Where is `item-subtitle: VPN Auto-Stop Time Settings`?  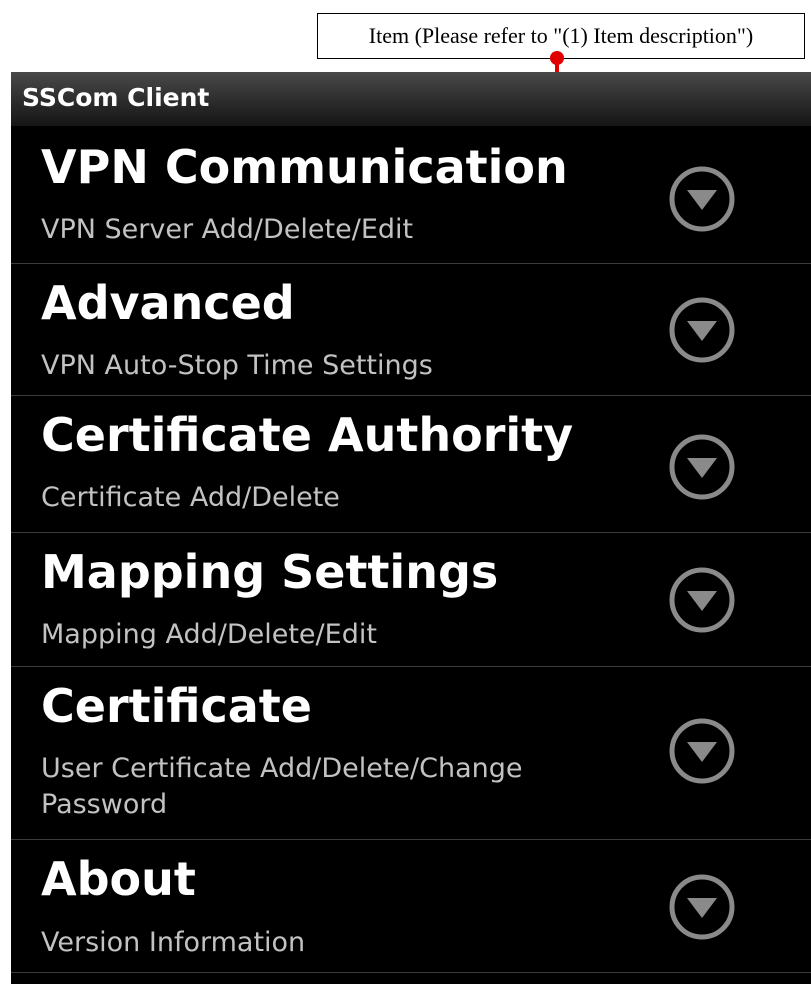 item-subtitle: VPN Auto-Stop Time Settings is located at coordinates (237, 365).